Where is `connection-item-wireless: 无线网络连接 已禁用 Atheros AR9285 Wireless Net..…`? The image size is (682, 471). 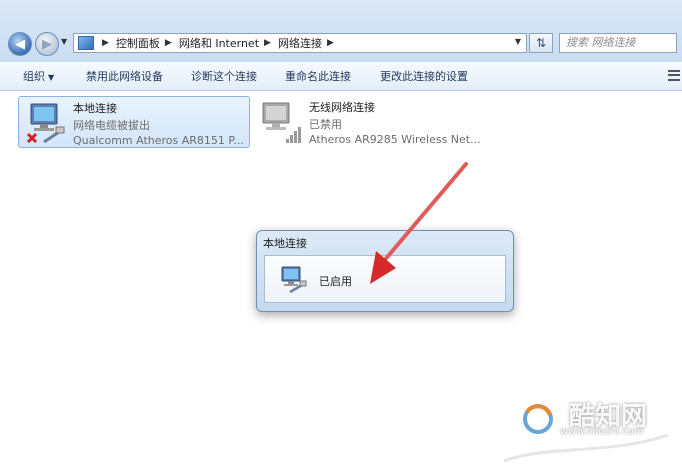
connection-item-wireless: 无线网络连接 已禁用 Atheros AR9285 Wireless Net..… is located at coordinates (380, 122).